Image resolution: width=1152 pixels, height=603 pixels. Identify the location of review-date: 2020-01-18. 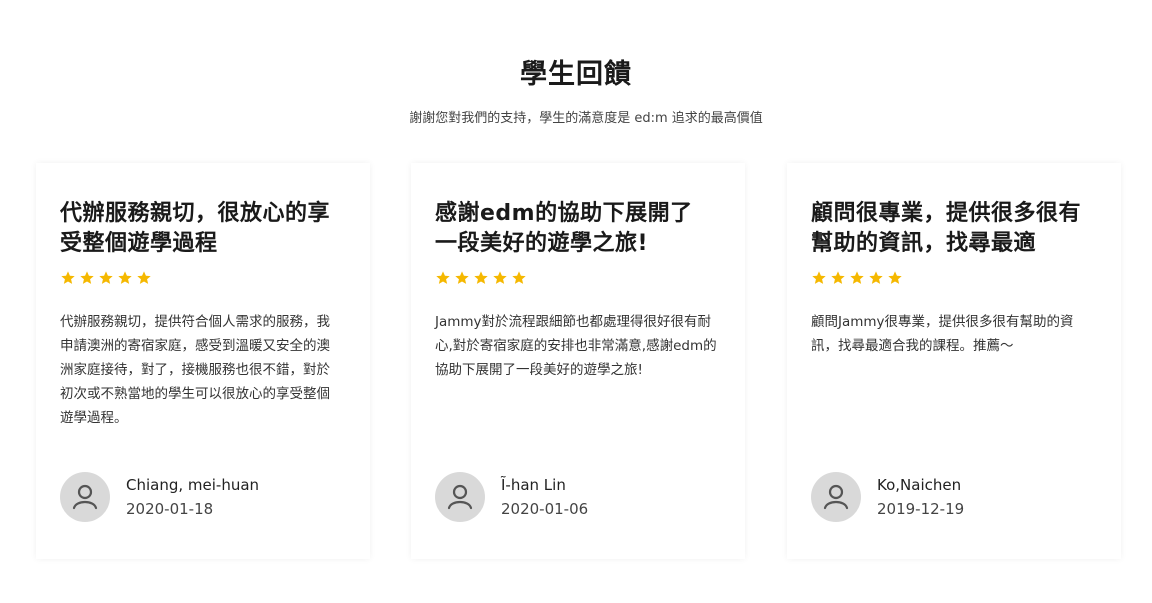
(170, 508).